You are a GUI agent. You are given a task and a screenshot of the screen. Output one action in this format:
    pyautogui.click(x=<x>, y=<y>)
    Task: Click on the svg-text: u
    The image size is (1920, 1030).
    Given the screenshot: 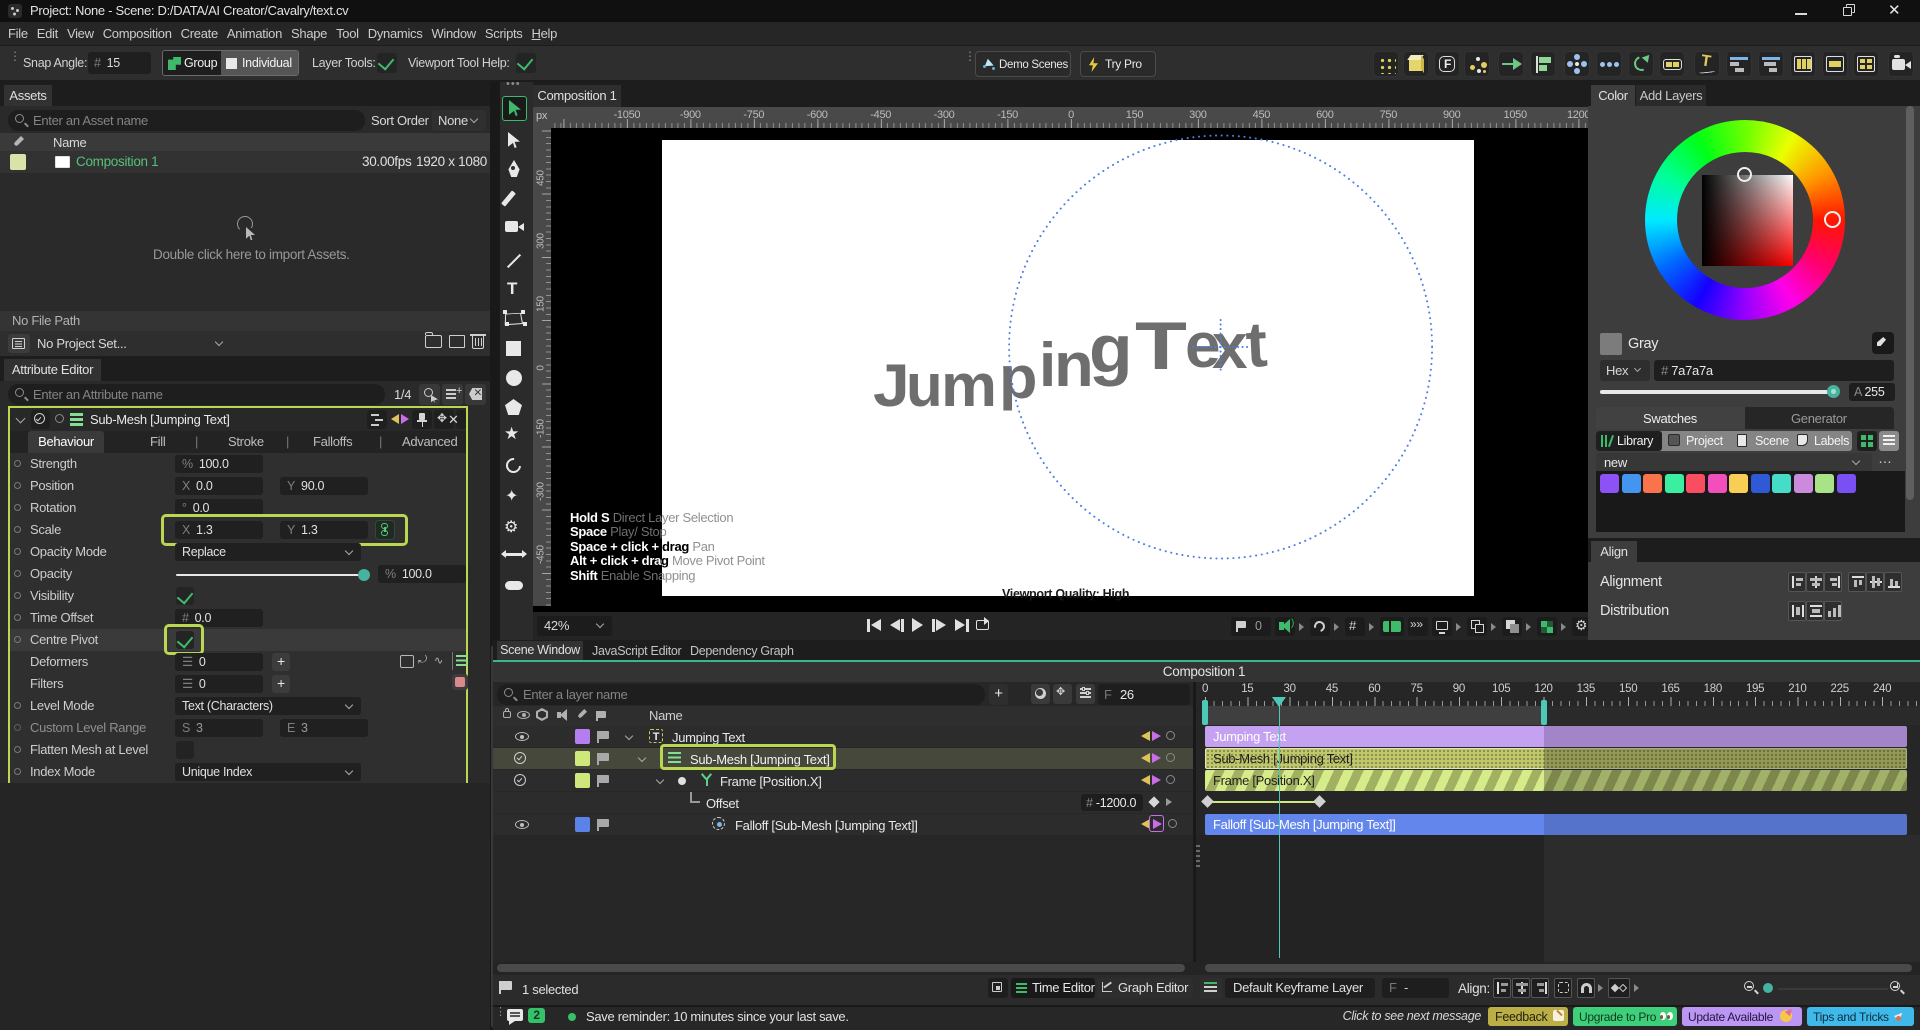 What is the action you would take?
    pyautogui.click(x=924, y=385)
    